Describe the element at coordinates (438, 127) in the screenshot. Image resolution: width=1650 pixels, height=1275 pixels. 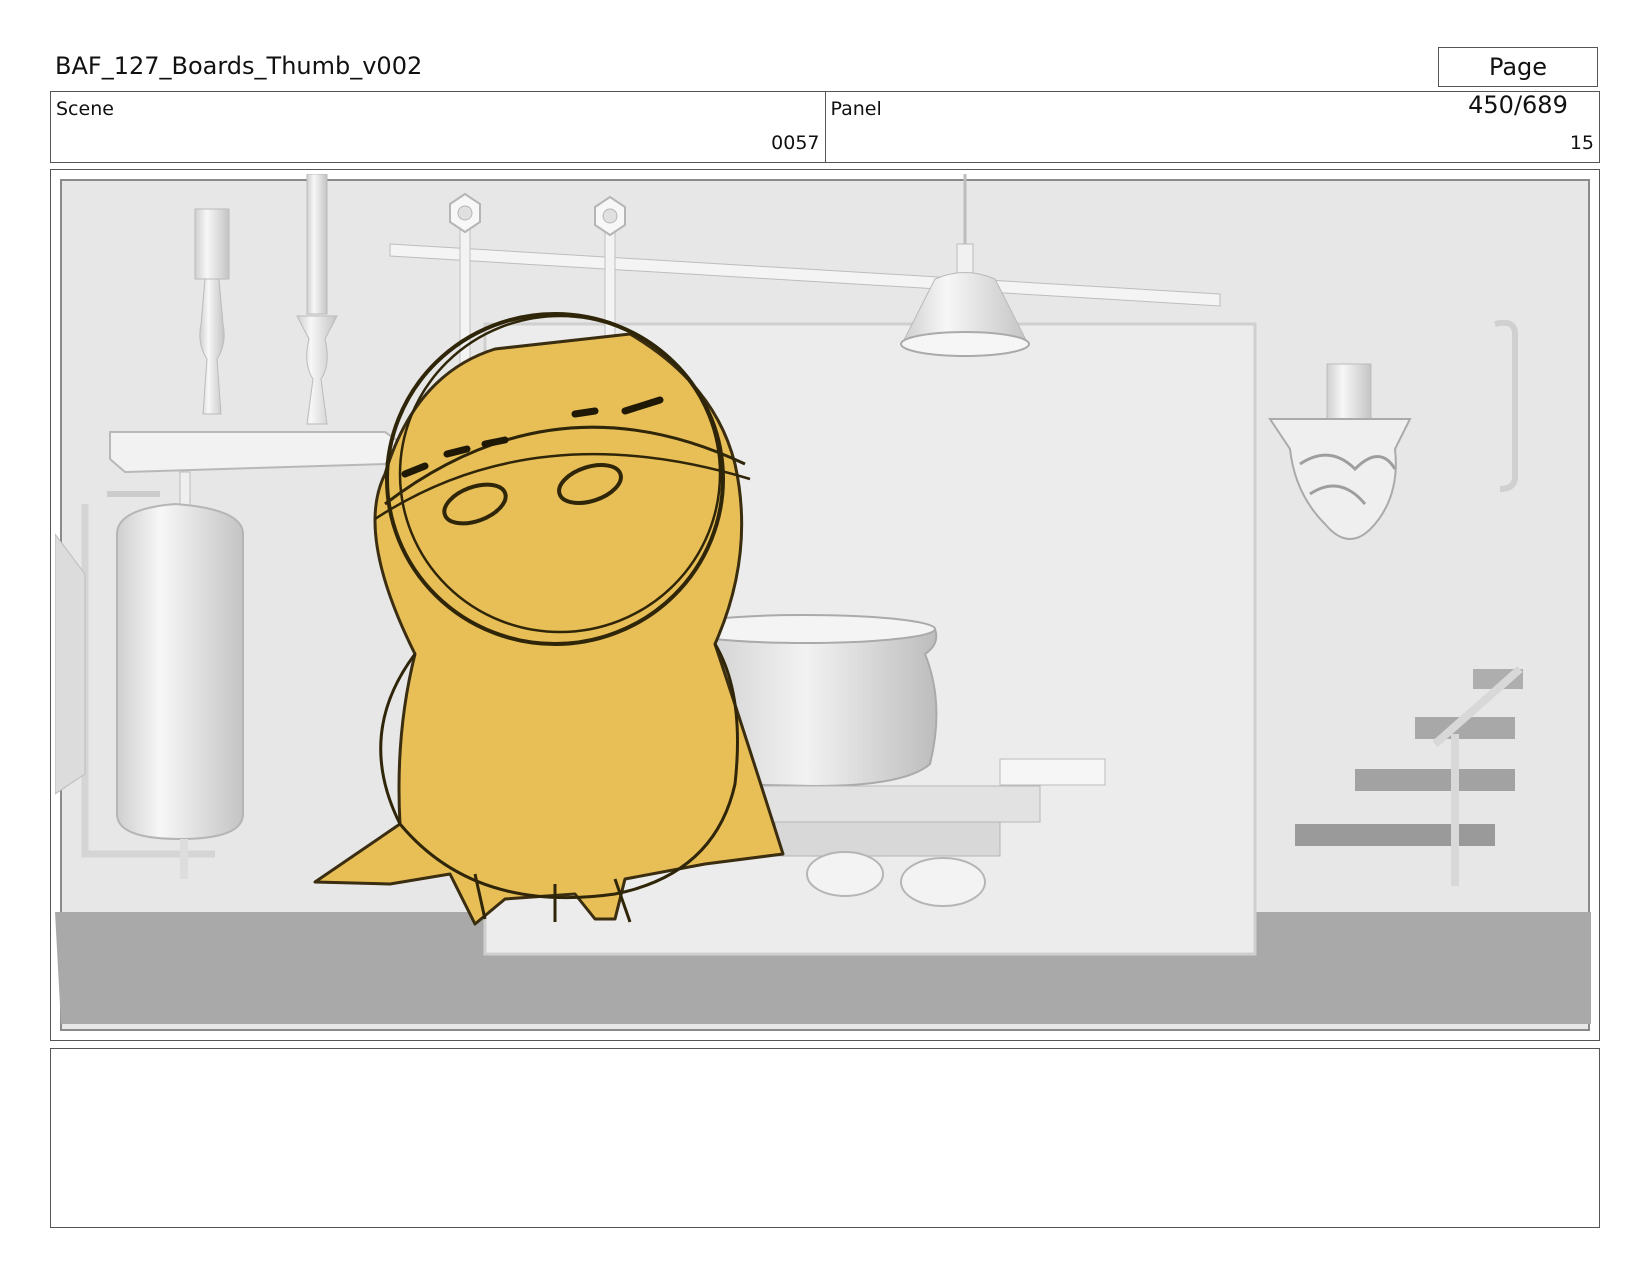
I see `scene-cell: Scene 0057` at that location.